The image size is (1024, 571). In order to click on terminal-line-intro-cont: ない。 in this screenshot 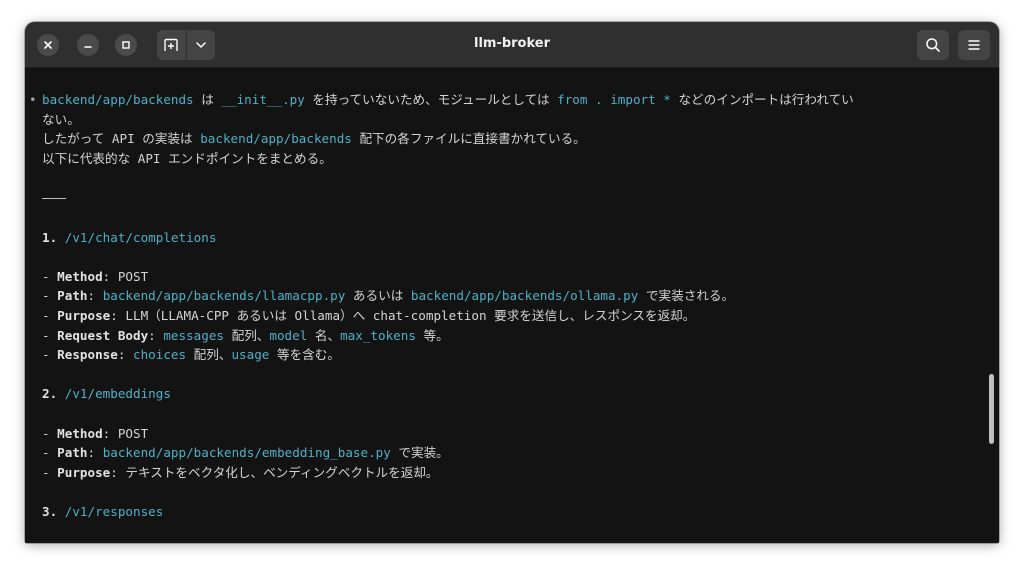, I will do `click(61, 119)`.